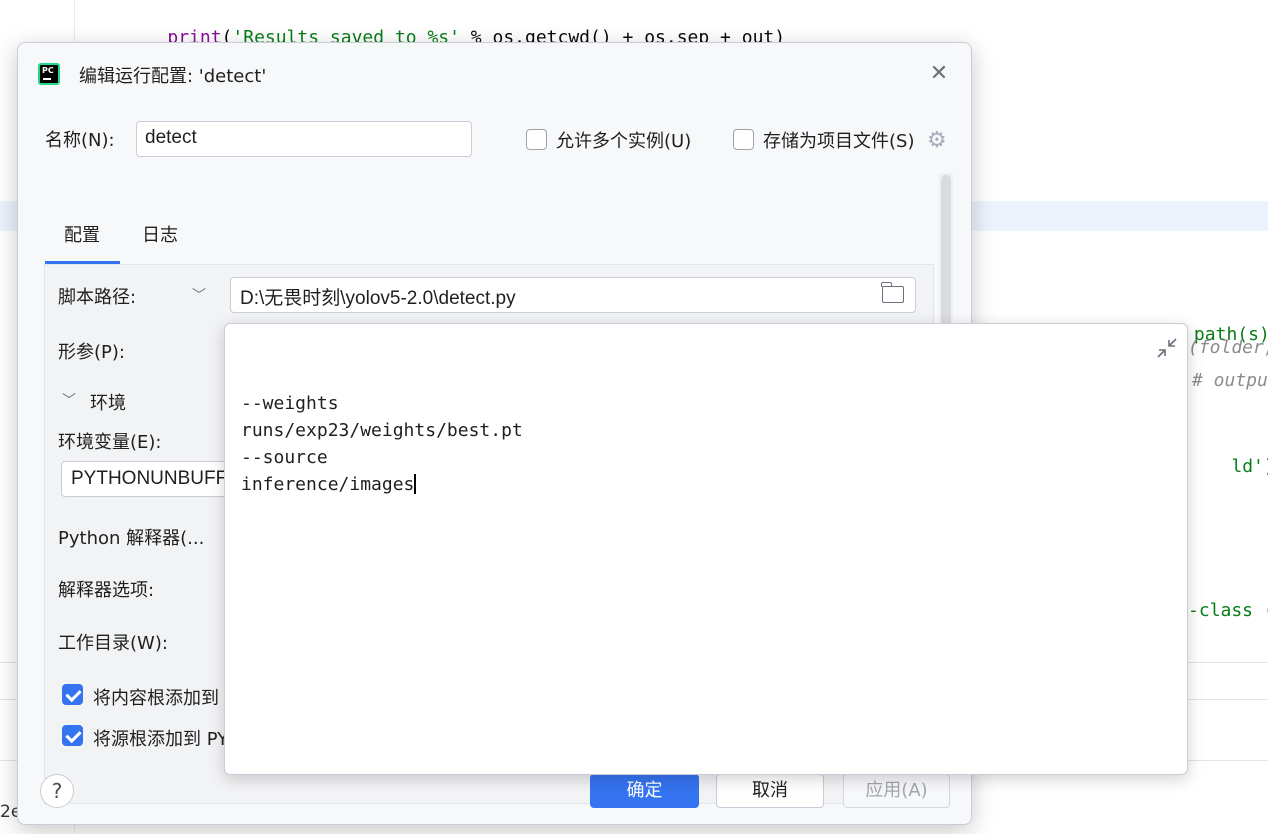 Image resolution: width=1268 pixels, height=834 pixels. Describe the element at coordinates (892, 292) in the screenshot. I see `folder-icon` at that location.